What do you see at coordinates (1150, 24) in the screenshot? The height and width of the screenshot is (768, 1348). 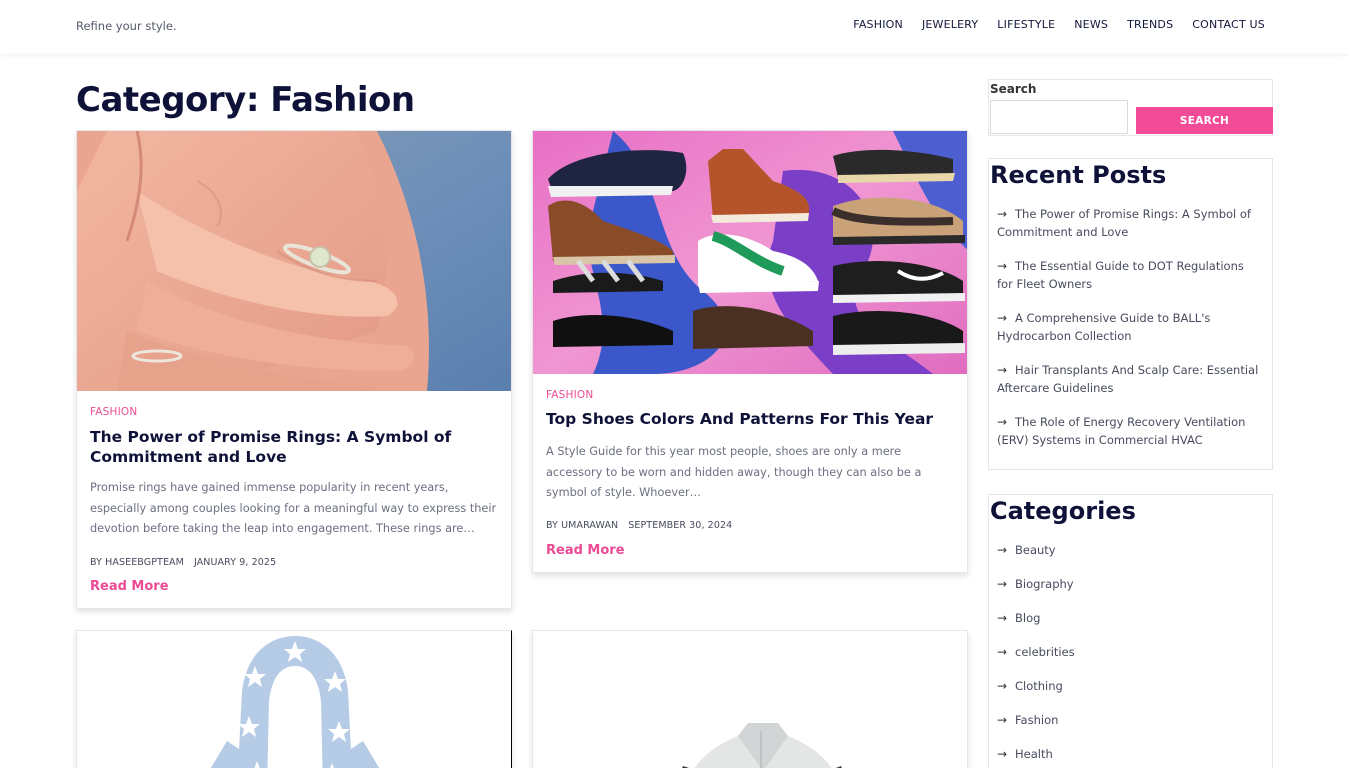 I see `nav-item-trends: TRENDS` at bounding box center [1150, 24].